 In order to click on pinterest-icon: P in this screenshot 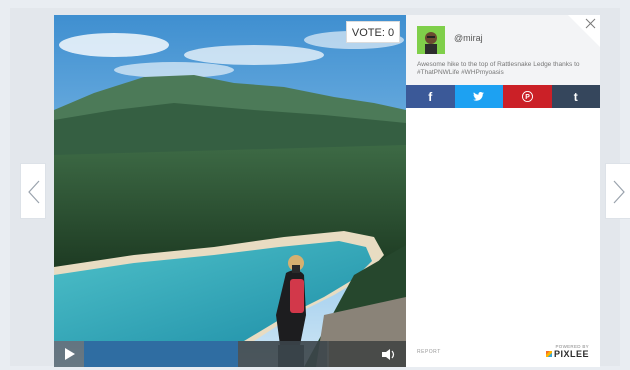, I will do `click(527, 96)`.